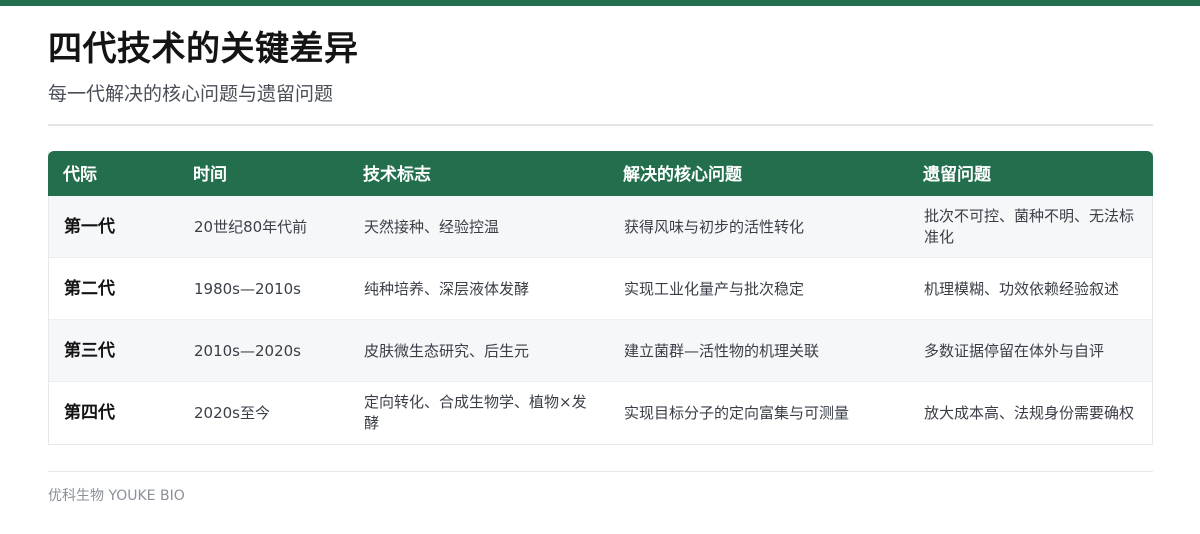 This screenshot has width=1200, height=534. What do you see at coordinates (89, 412) in the screenshot?
I see `generation-cell: 第四代` at bounding box center [89, 412].